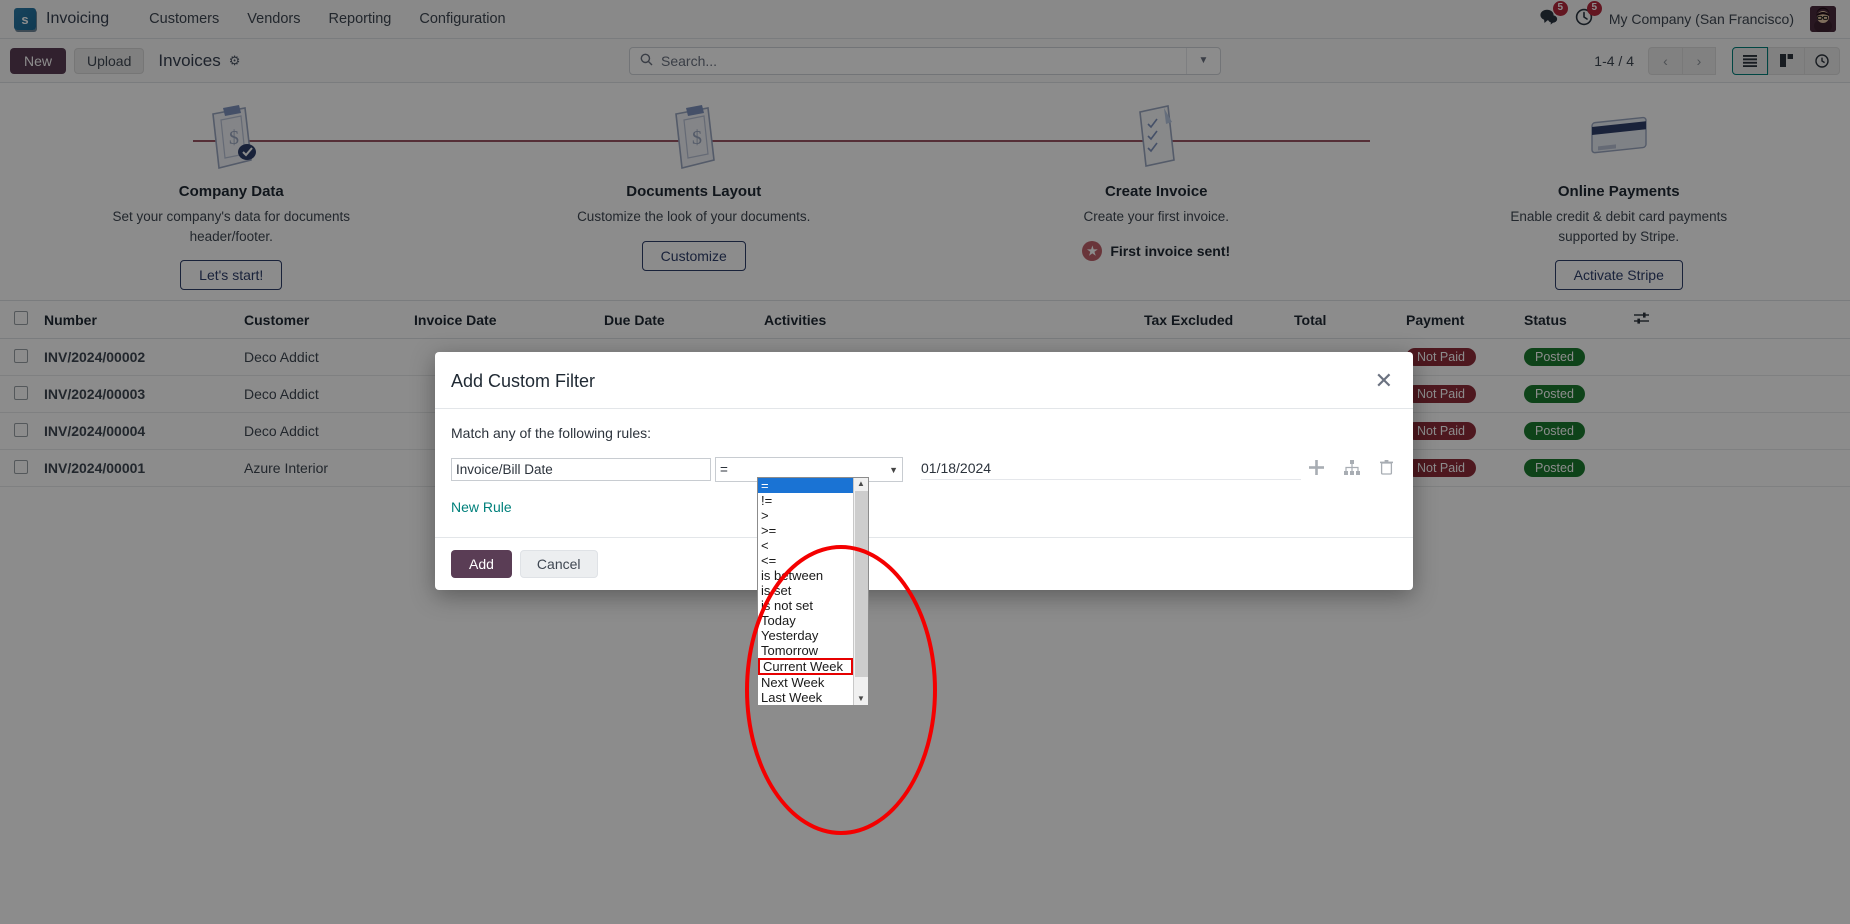 The width and height of the screenshot is (1850, 924). Describe the element at coordinates (805, 545) in the screenshot. I see `dropdown-option-less: <` at that location.